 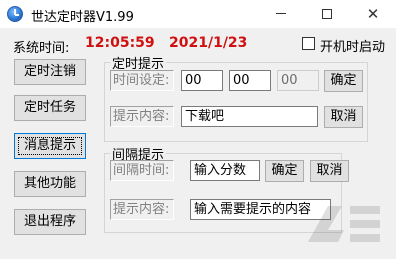 I want to click on sidebar-item-timed-task: 定时任务, so click(x=50, y=108).